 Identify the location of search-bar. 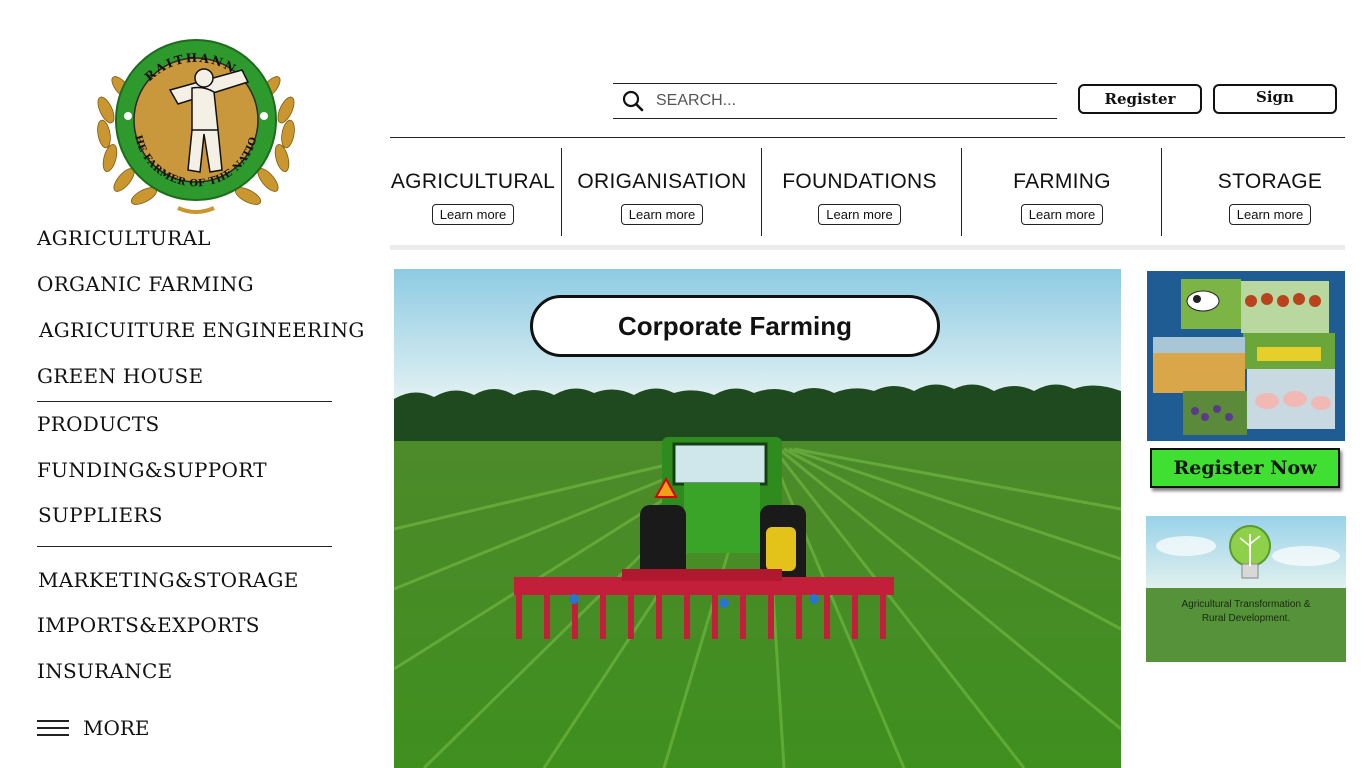
(835, 101).